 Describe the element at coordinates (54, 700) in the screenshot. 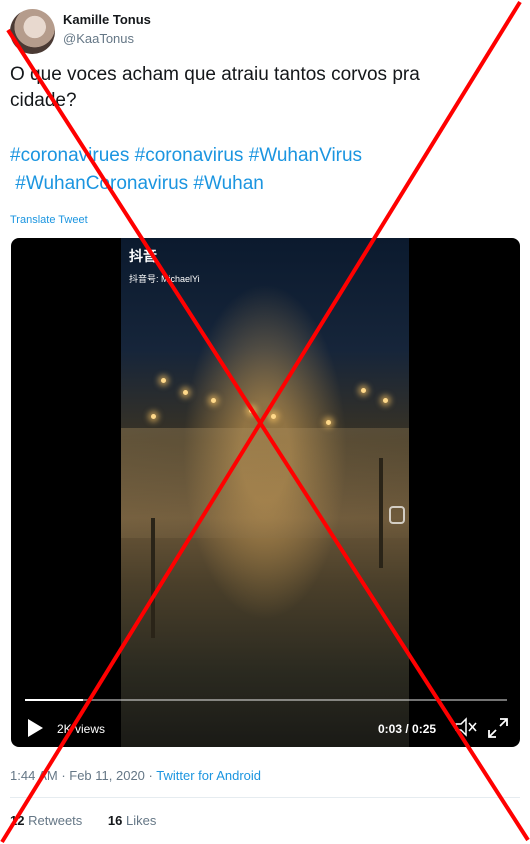

I see `progress-fill` at that location.